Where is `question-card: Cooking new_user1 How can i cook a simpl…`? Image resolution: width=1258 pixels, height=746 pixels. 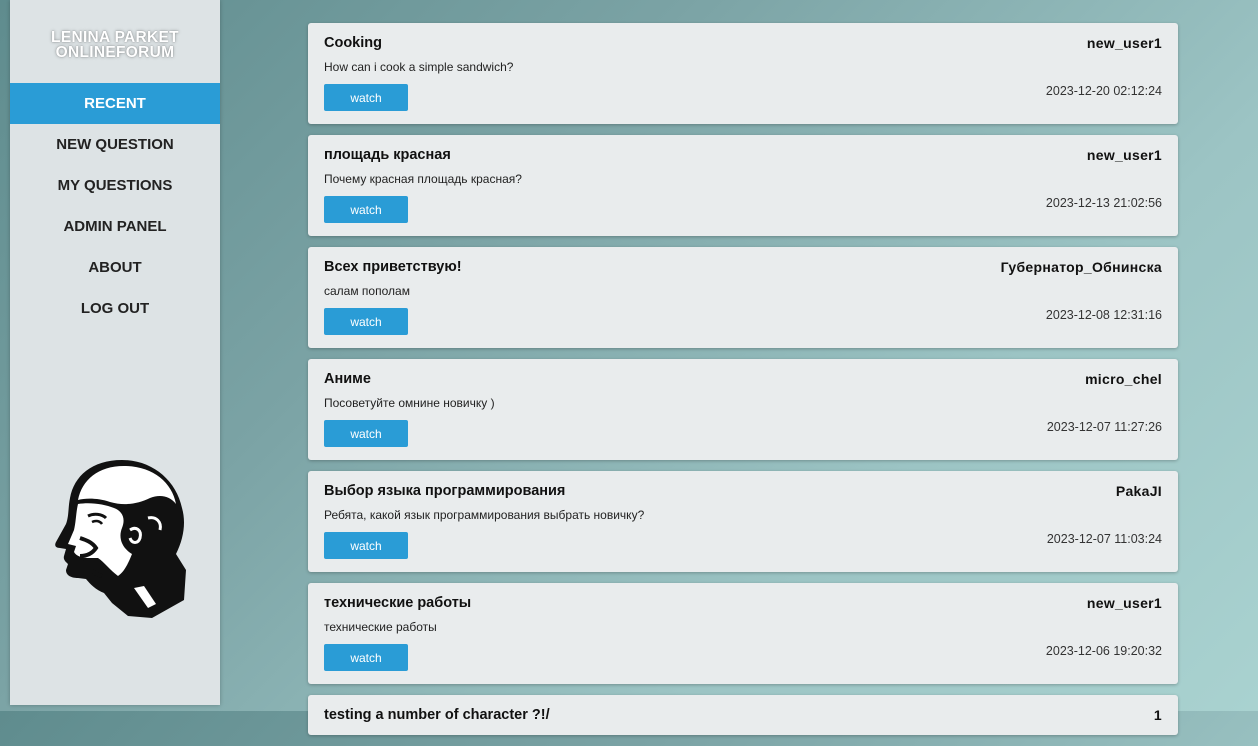
question-card: Cooking new_user1 How can i cook a simpl… is located at coordinates (743, 73).